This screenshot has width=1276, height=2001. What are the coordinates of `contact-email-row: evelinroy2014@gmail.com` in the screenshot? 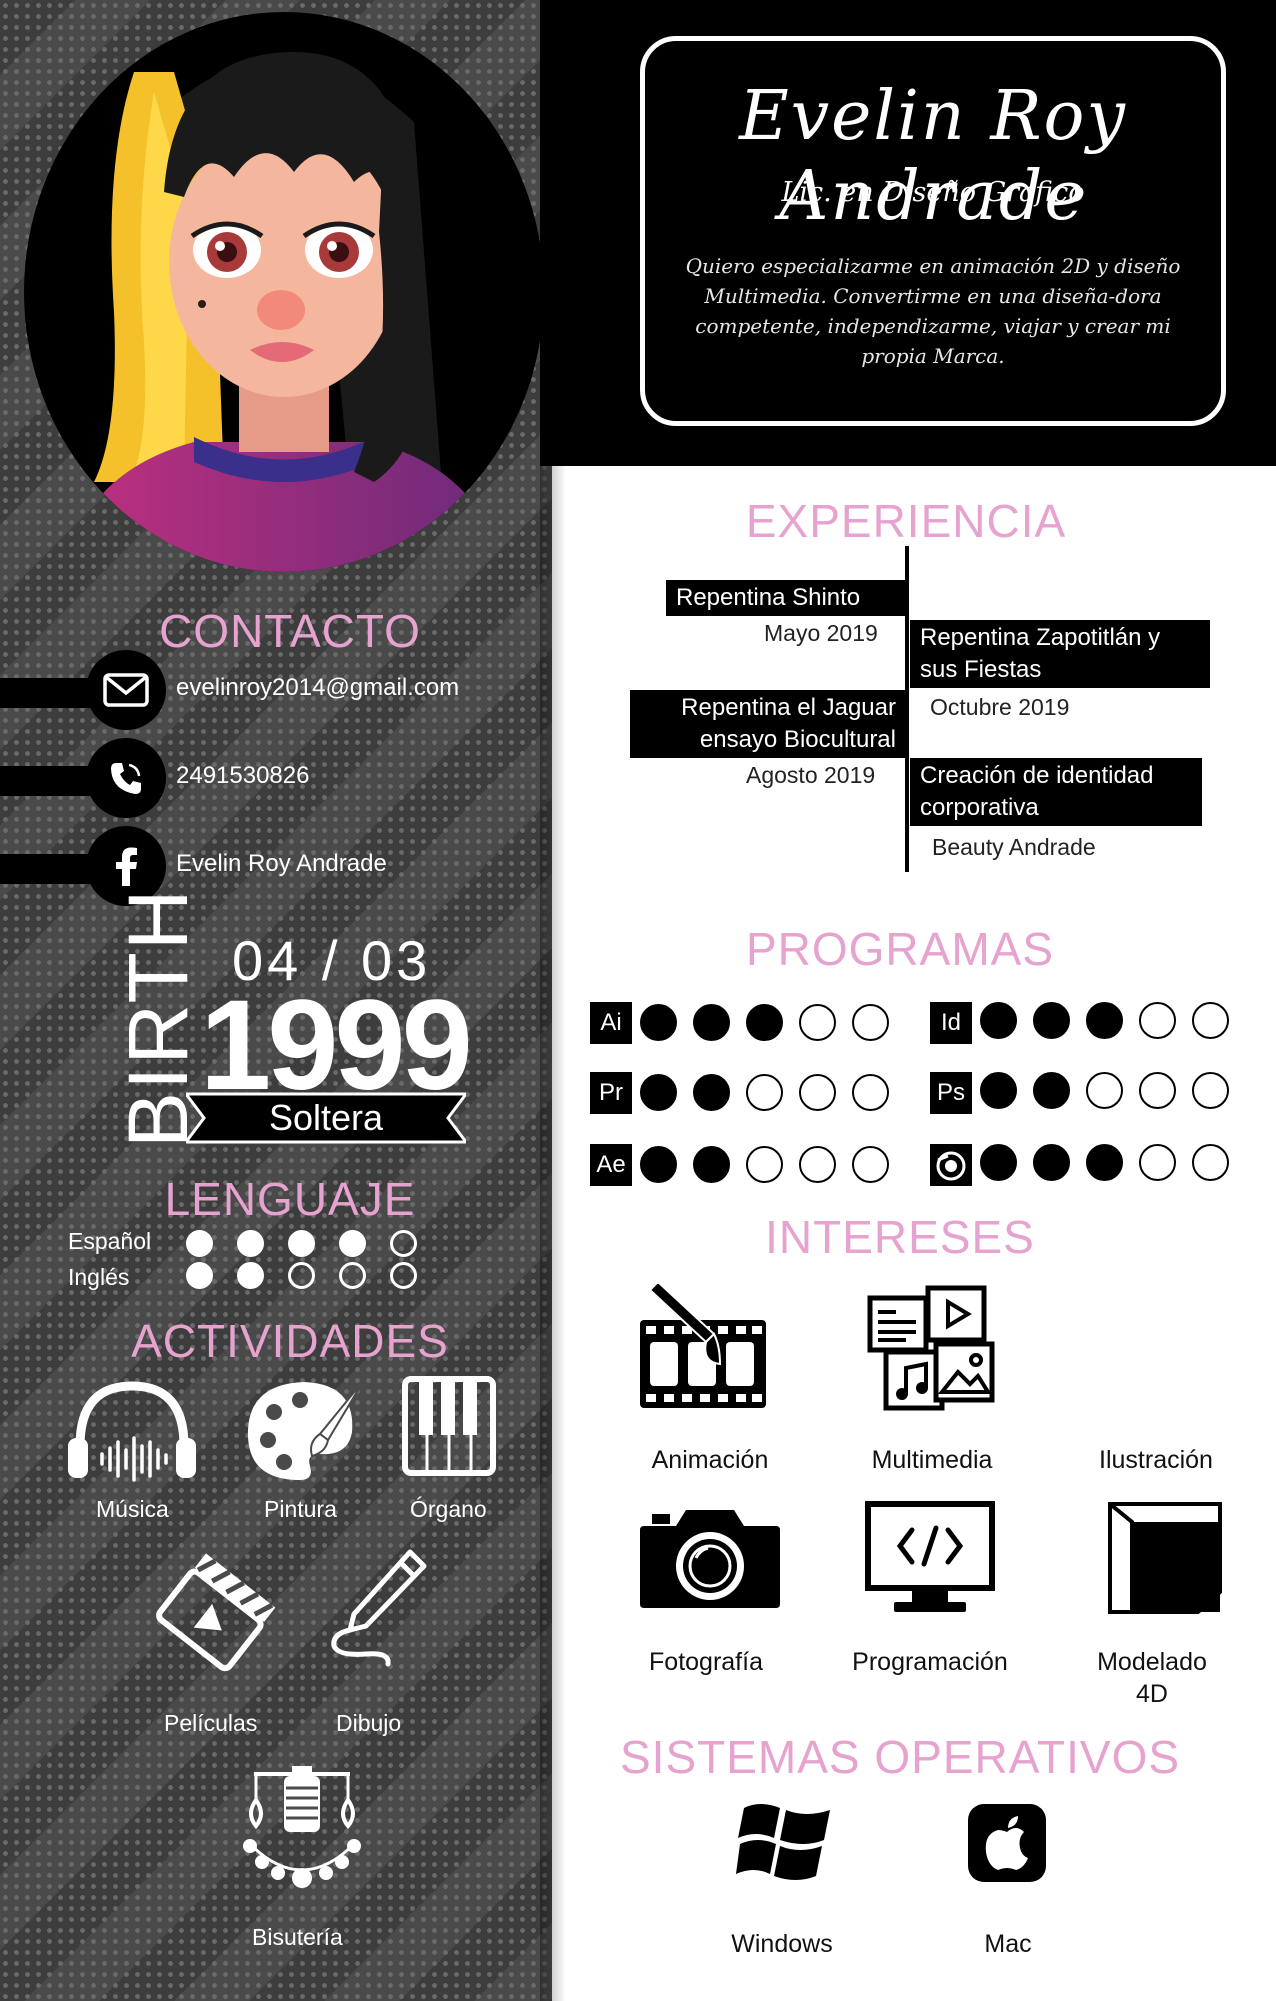 It's located at (270, 691).